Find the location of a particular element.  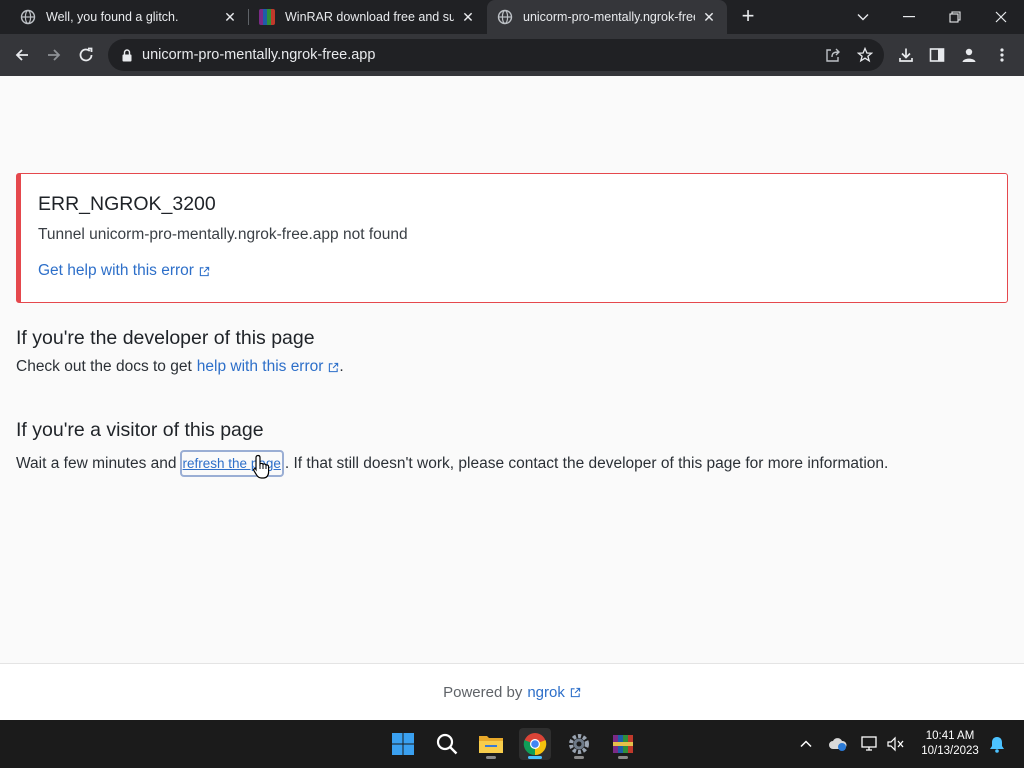

chrome-button is located at coordinates (535, 744).